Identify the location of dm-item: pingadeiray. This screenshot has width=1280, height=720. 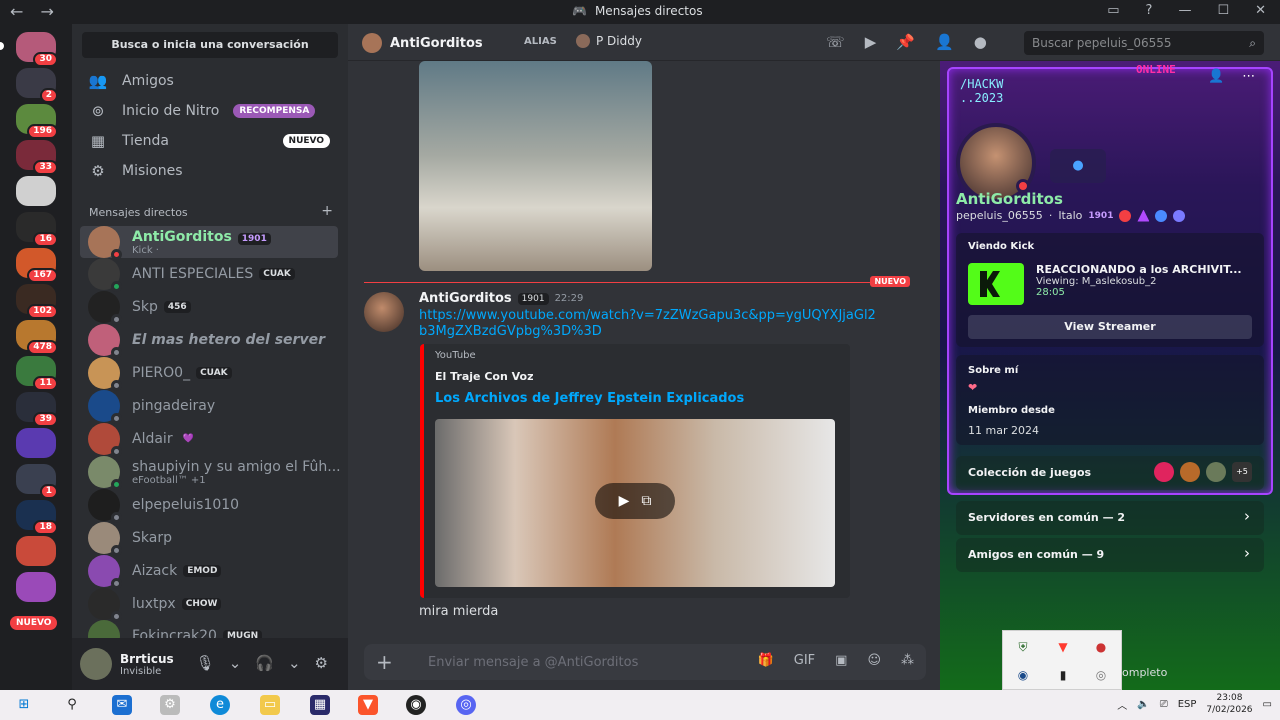
(209, 407).